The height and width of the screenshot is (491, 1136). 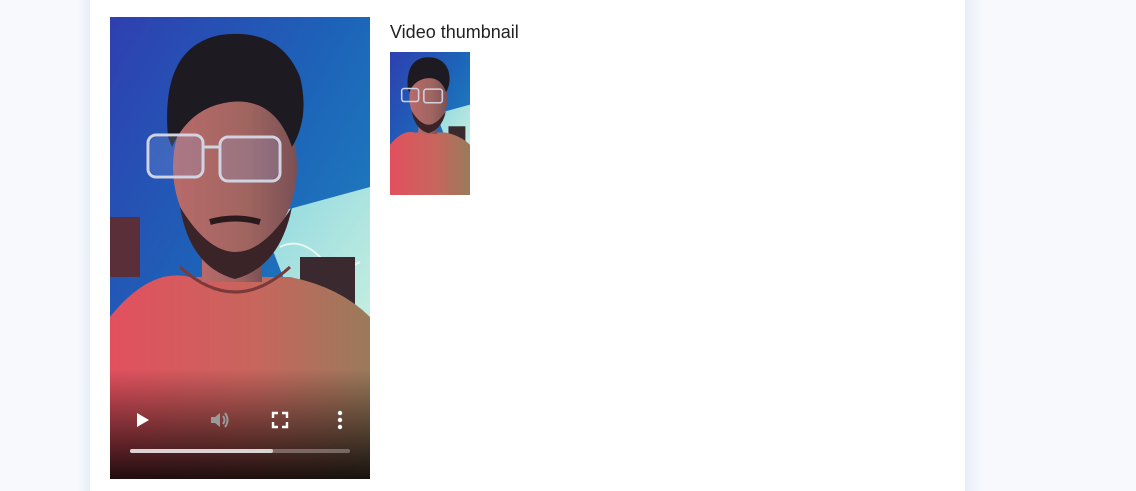 I want to click on thumbnail-image, so click(x=430, y=123).